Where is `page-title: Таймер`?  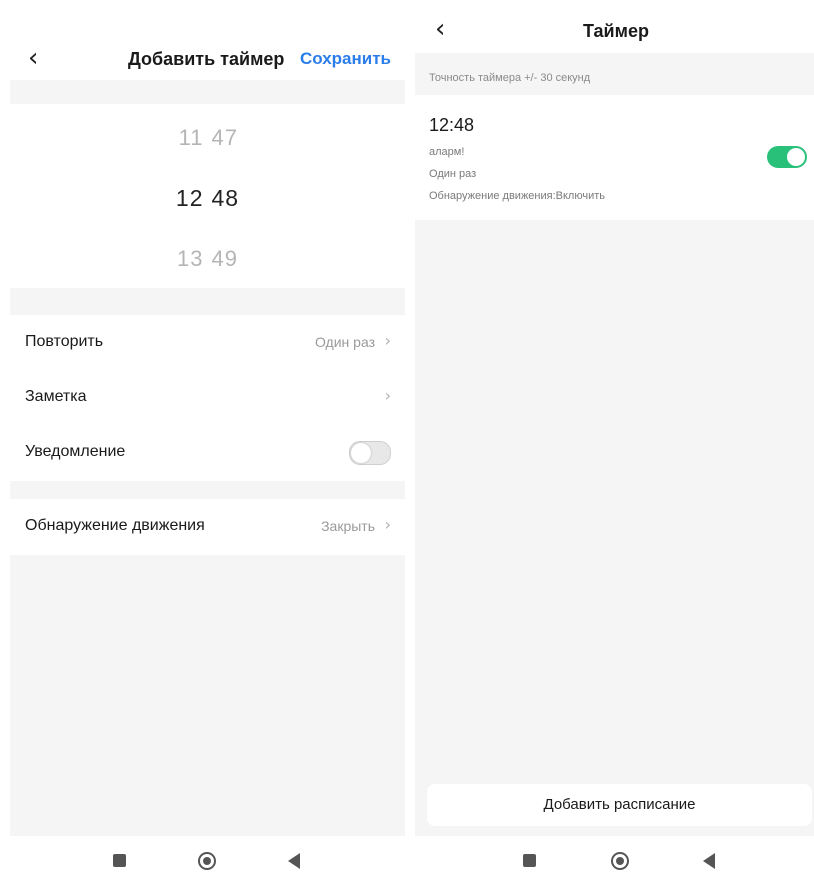
page-title: Таймер is located at coordinates (616, 31).